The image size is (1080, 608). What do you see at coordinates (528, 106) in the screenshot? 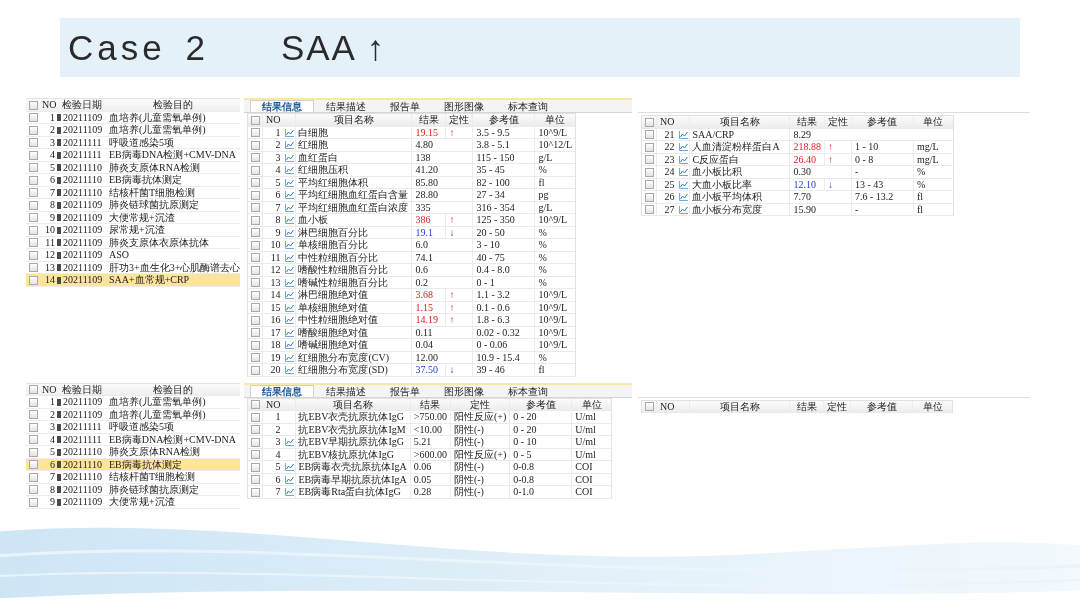
I see `tab: 标本查询` at bounding box center [528, 106].